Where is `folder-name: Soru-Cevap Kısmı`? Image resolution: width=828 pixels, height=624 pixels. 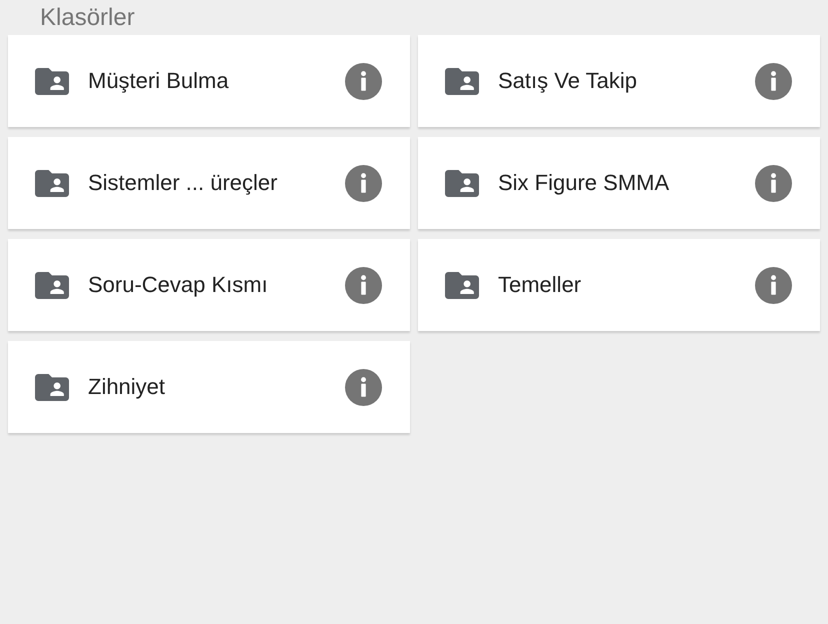 folder-name: Soru-Cevap Kısmı is located at coordinates (178, 285).